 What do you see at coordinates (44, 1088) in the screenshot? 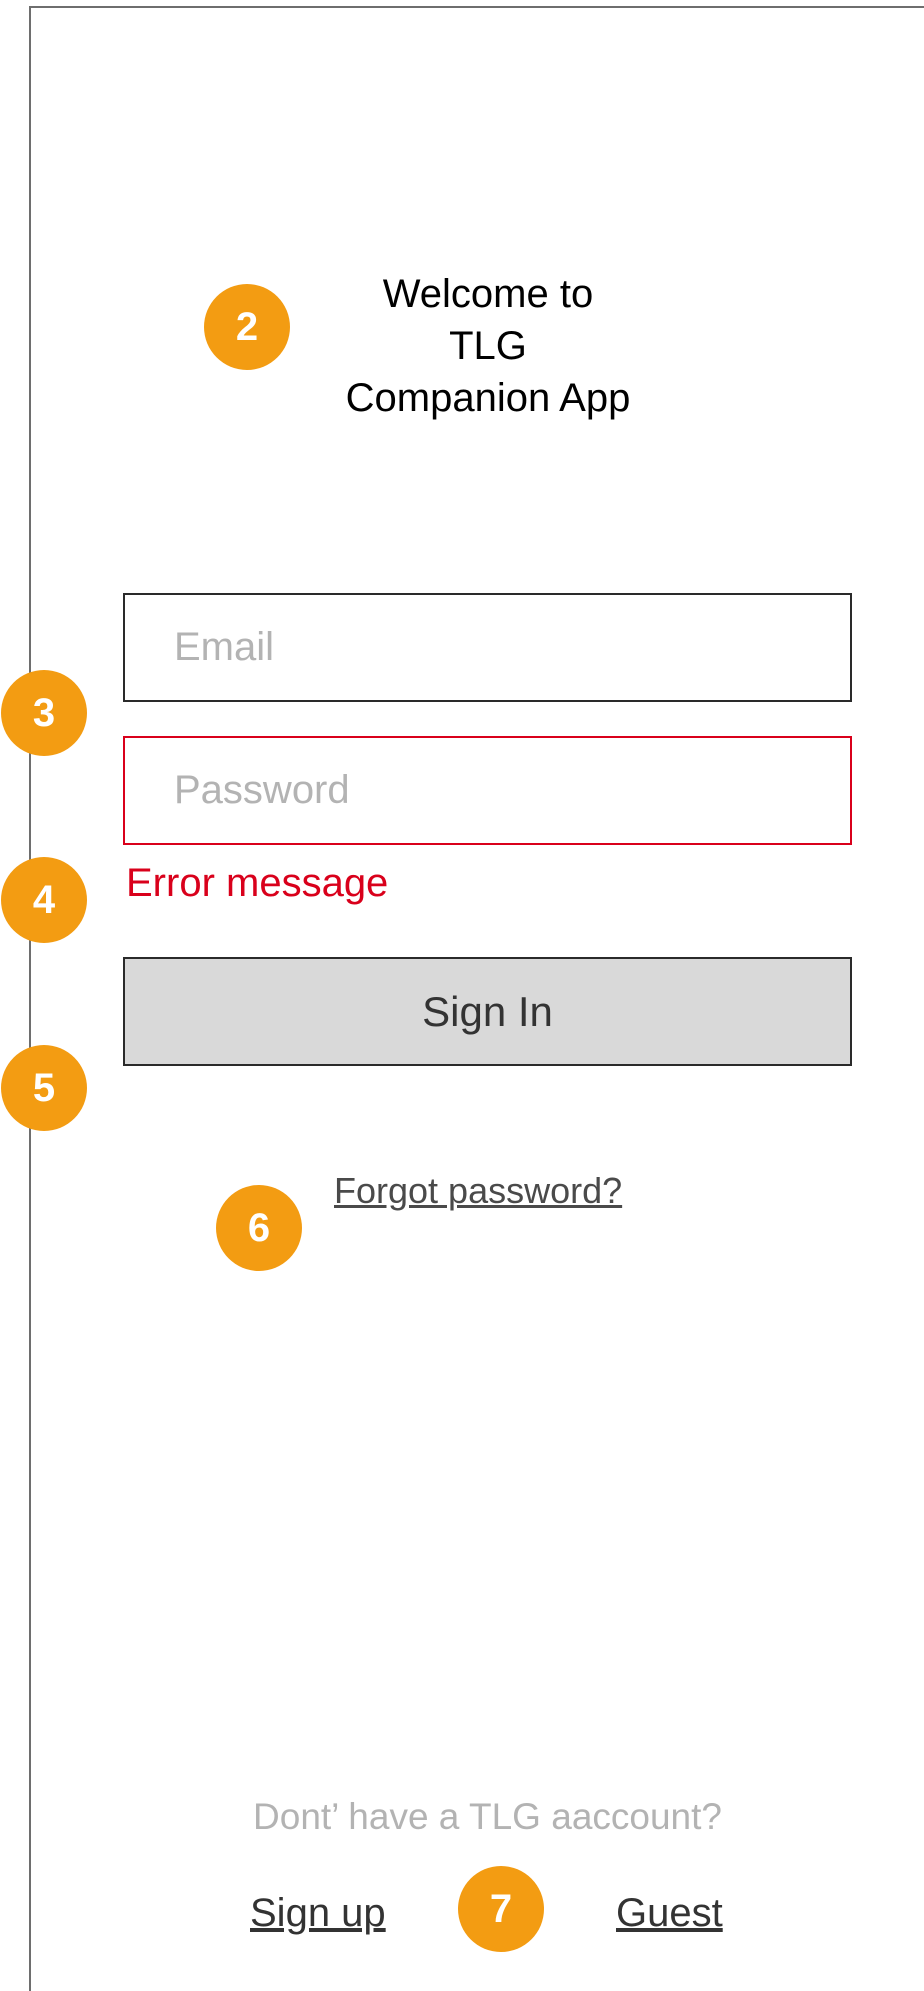
I see `annotation-marker-5: 5` at bounding box center [44, 1088].